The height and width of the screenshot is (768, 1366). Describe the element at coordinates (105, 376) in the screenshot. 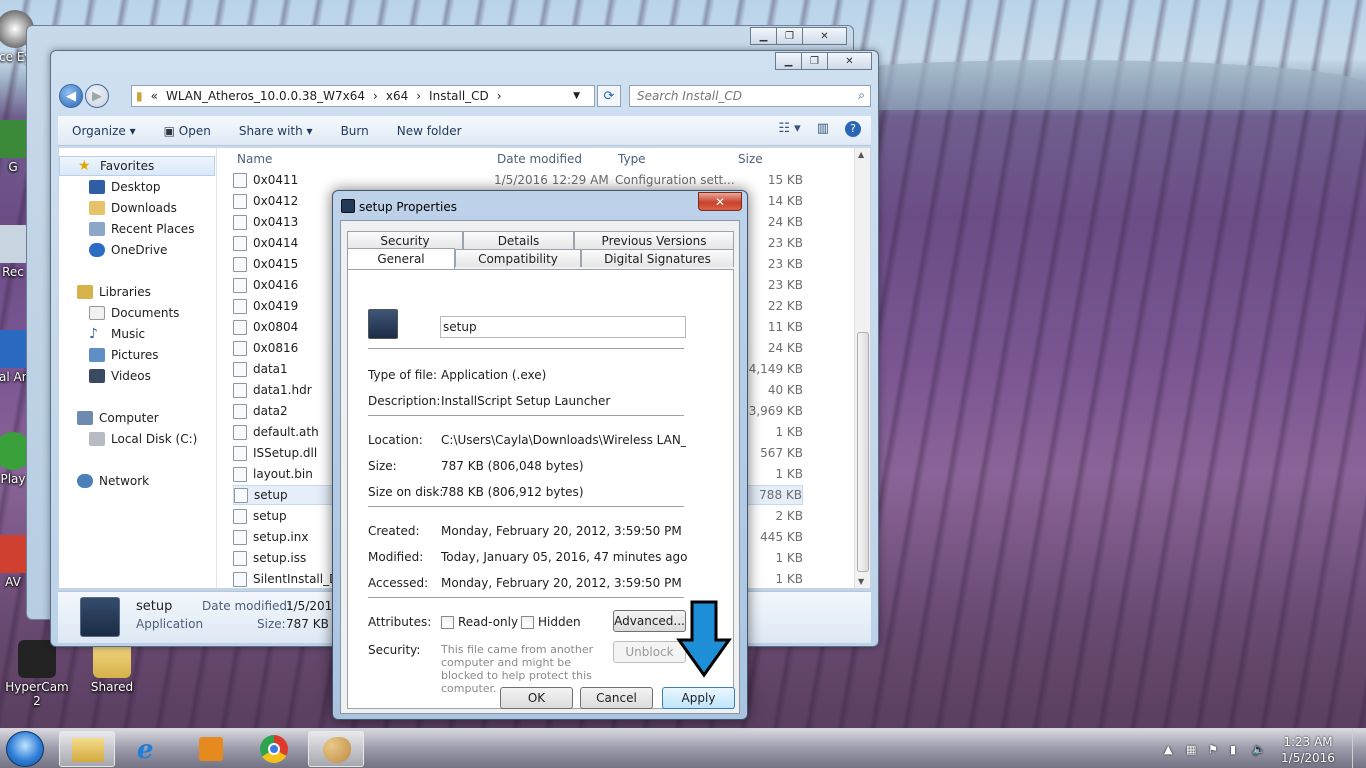

I see `nav-videos: Videos` at that location.